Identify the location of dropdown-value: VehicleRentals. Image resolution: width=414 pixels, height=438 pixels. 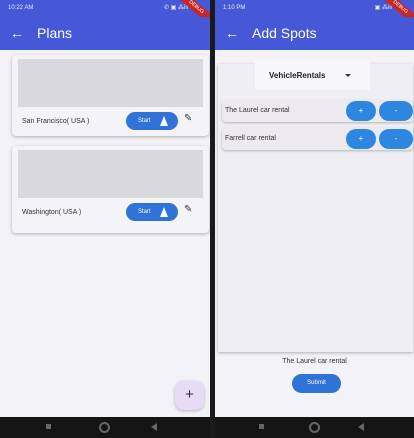
(297, 75).